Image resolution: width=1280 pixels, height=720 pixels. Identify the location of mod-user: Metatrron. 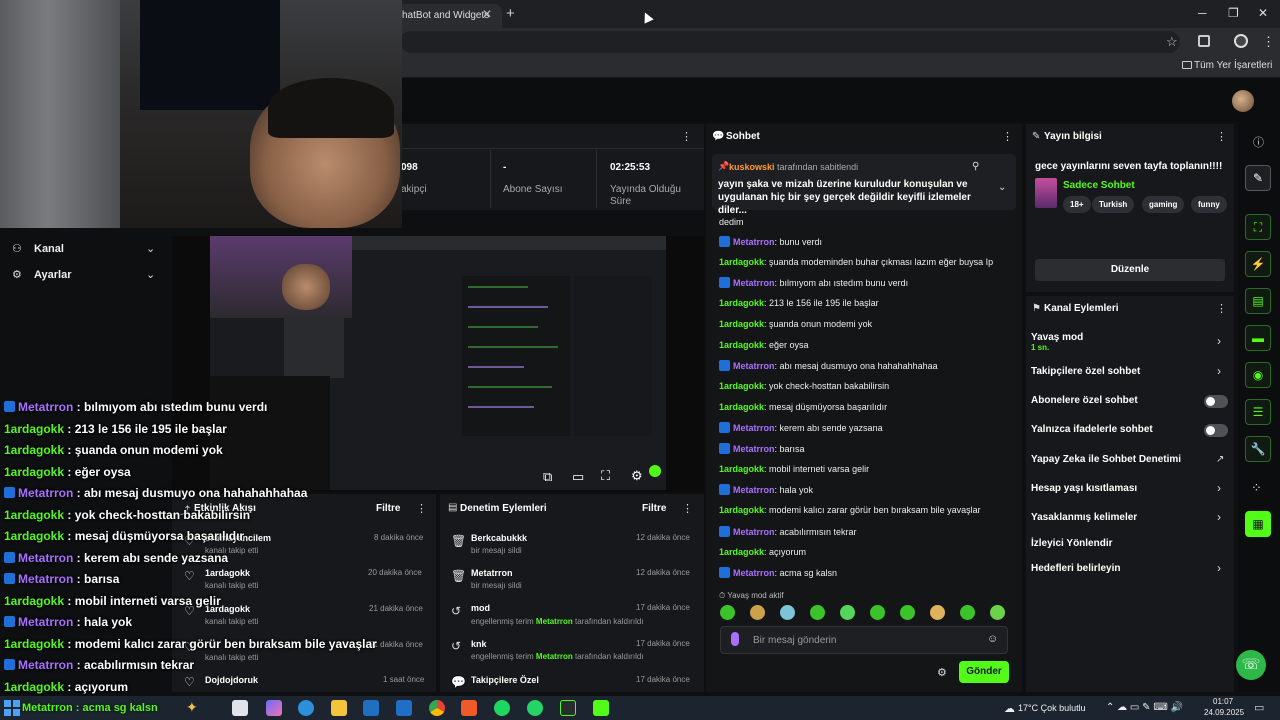
(492, 573).